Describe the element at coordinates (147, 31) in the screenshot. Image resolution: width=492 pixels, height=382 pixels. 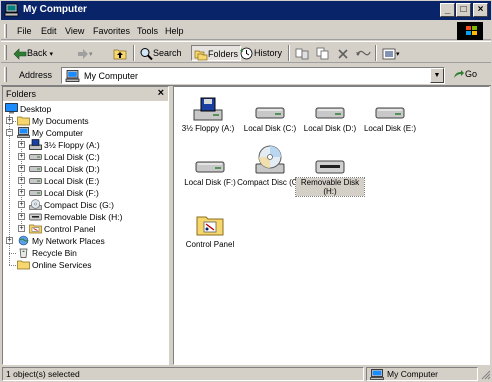
I see `menu-tools: Tools` at that location.